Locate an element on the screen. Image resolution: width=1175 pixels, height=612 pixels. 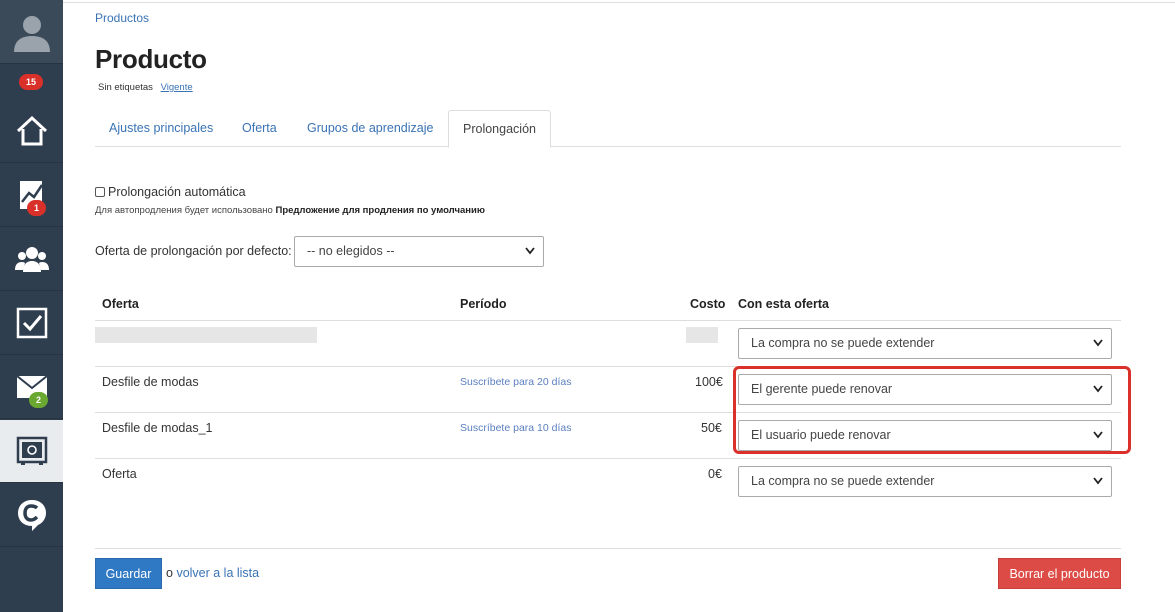
row-offer-name: Desfile de modas_1 is located at coordinates (157, 428).